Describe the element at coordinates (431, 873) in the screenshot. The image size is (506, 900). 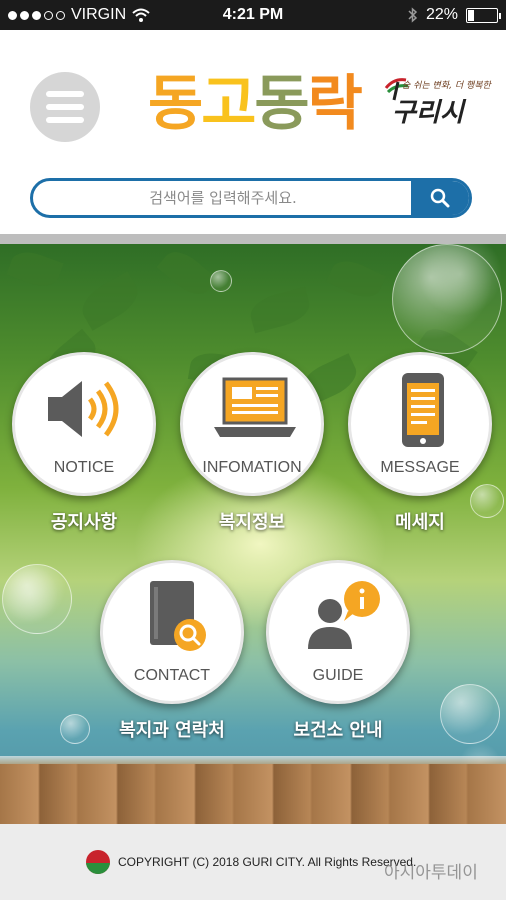
I see `watermark: 아시아투데이` at that location.